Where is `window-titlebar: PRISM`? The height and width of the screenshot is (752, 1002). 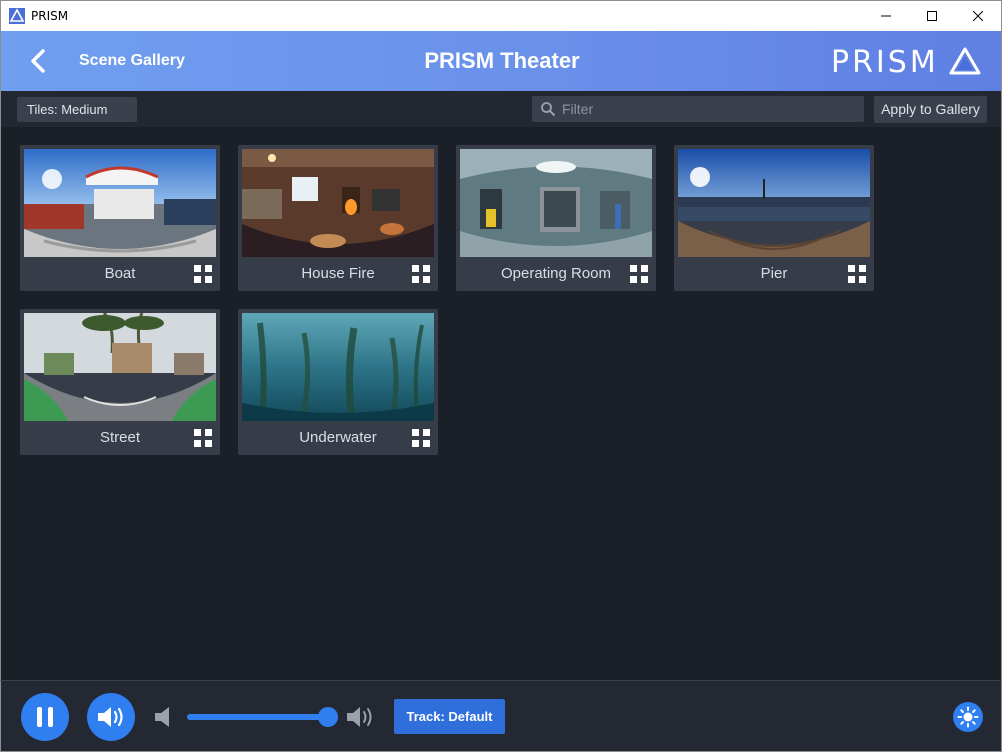
window-titlebar: PRISM is located at coordinates (501, 15).